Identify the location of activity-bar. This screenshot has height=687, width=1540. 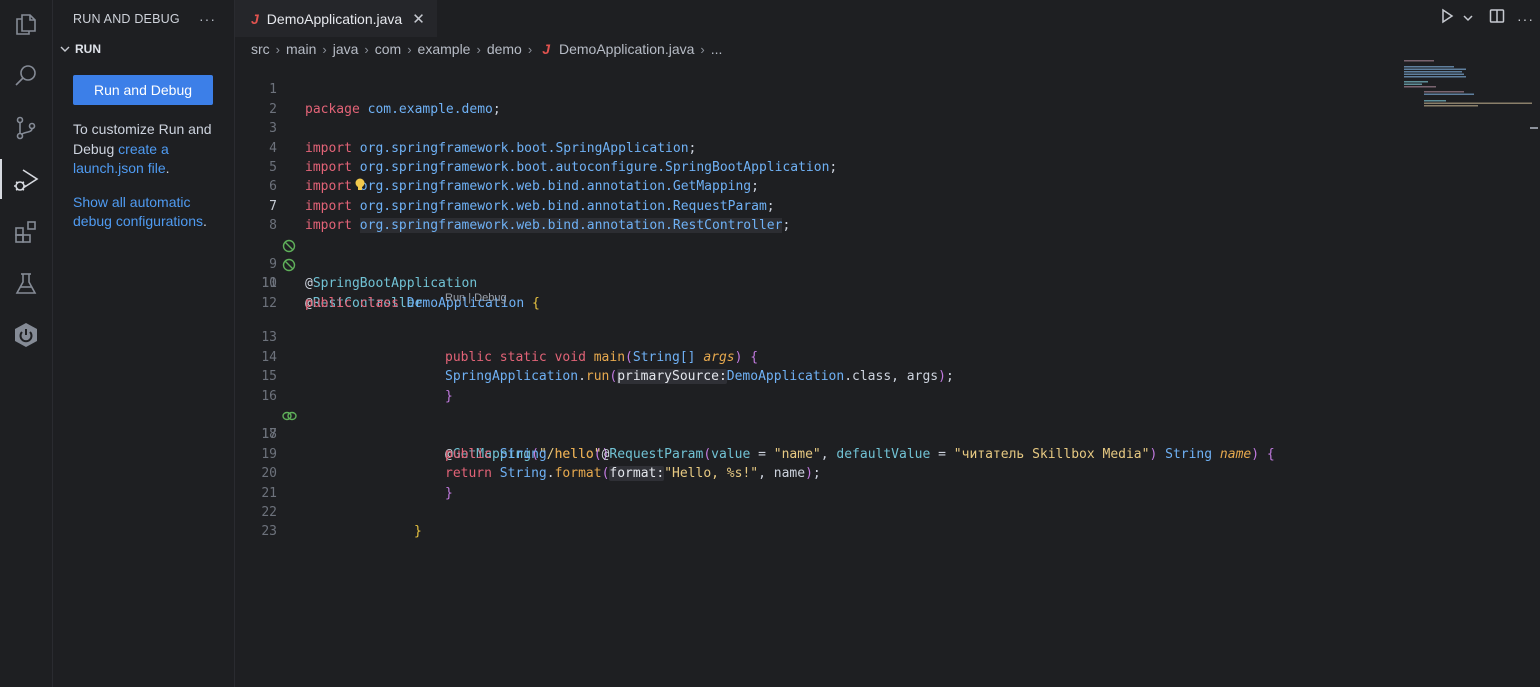
(26, 343).